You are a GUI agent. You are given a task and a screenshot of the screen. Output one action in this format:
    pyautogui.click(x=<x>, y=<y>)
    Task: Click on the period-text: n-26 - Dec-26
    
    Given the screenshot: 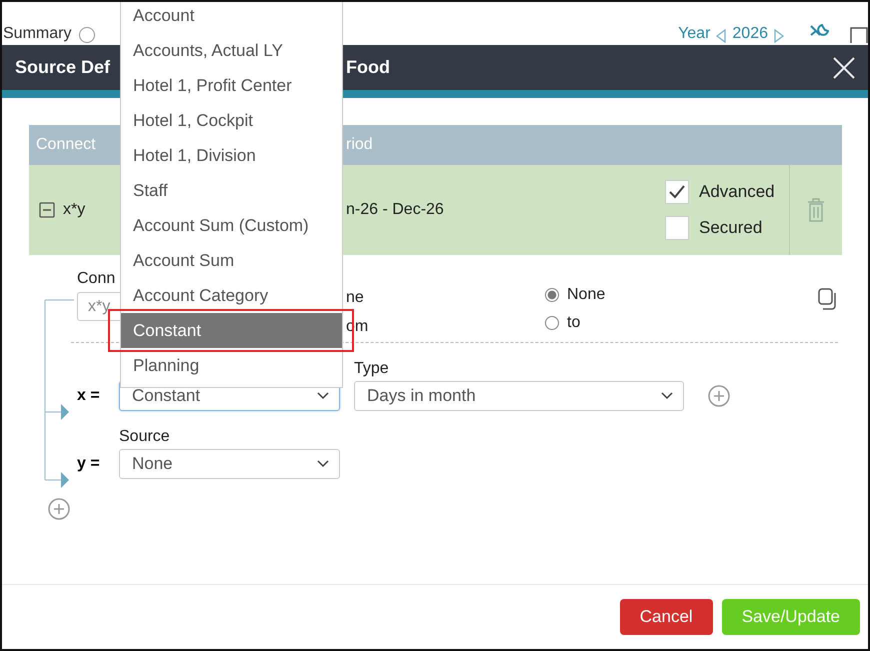 What is the action you would take?
    pyautogui.click(x=395, y=210)
    